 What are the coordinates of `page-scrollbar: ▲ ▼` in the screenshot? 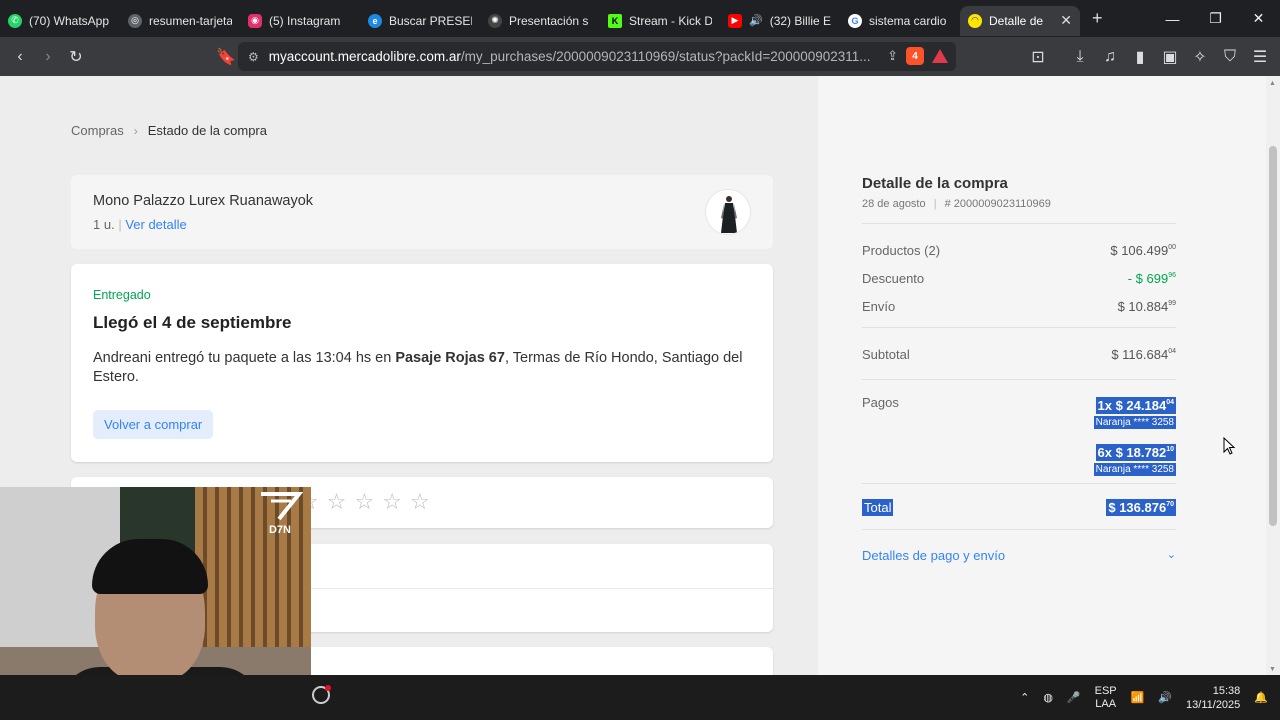 It's located at (1273, 375).